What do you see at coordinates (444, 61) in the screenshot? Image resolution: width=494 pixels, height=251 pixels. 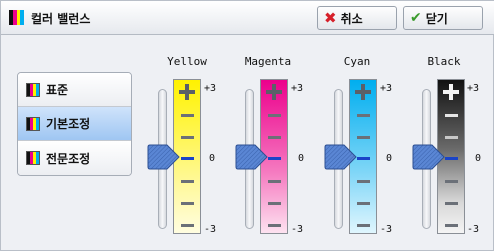 I see `channel-label-black: Black` at bounding box center [444, 61].